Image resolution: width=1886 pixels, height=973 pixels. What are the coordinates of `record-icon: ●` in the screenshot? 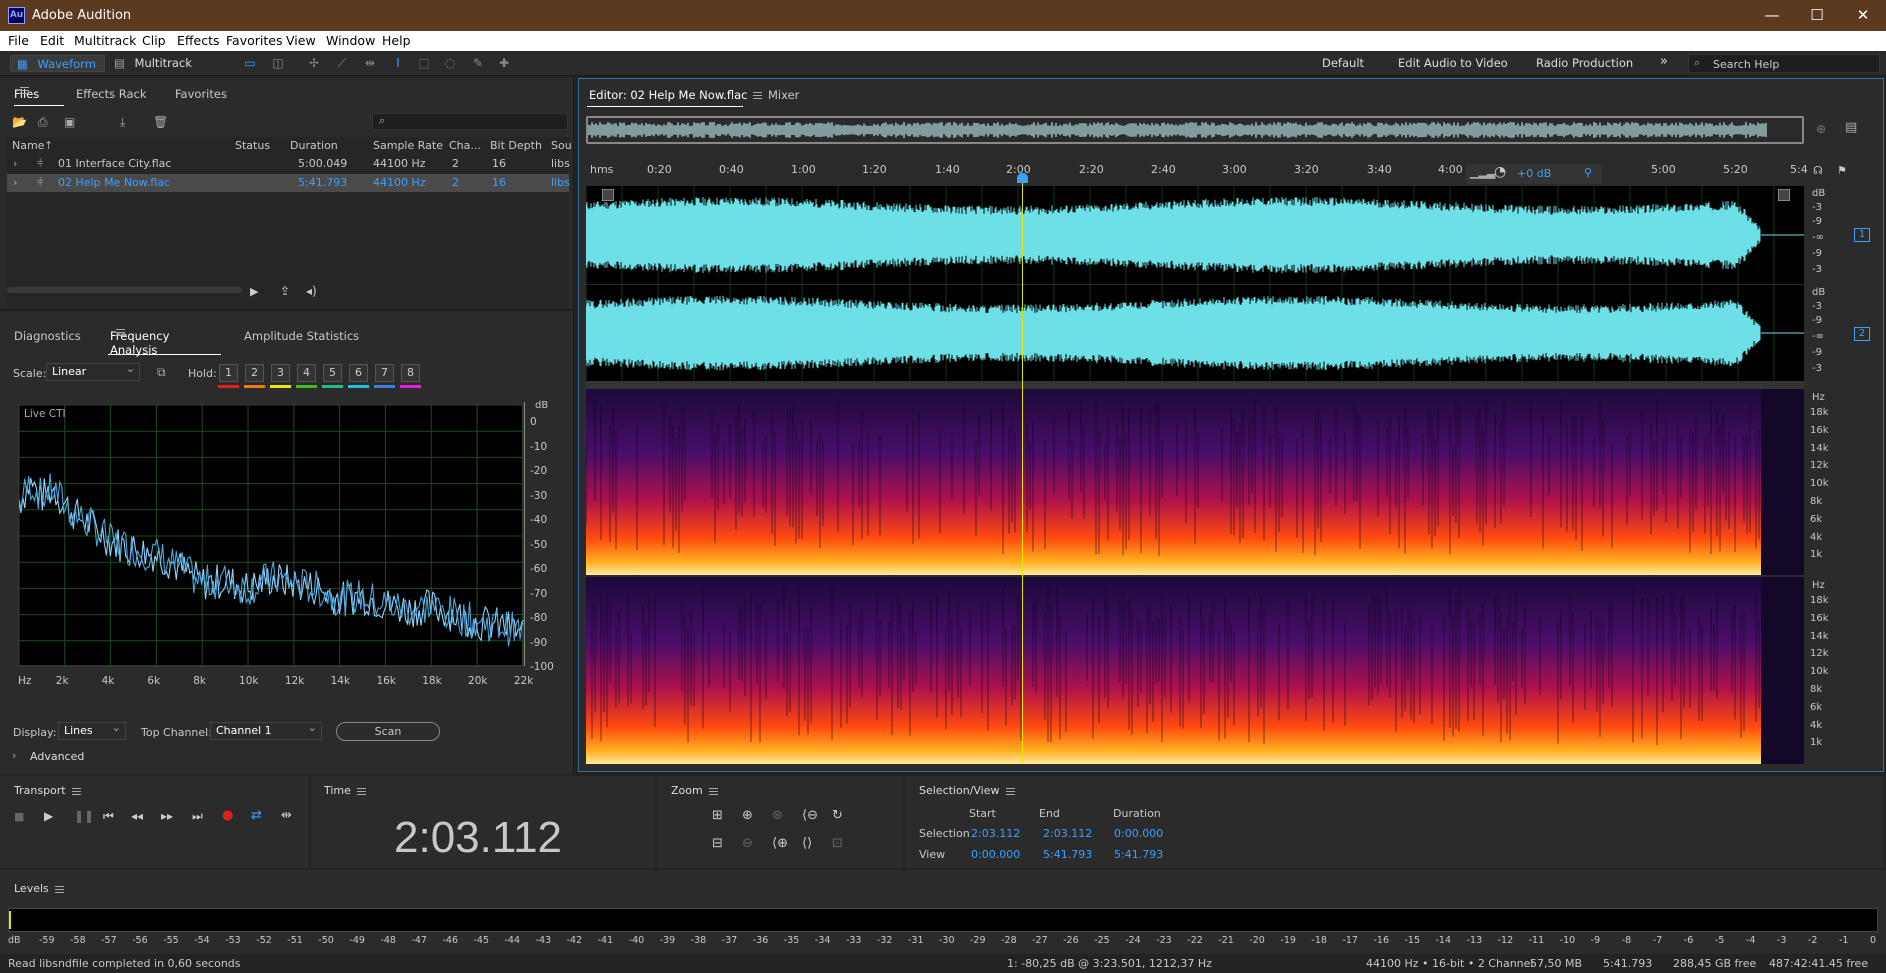 It's located at (227, 815).